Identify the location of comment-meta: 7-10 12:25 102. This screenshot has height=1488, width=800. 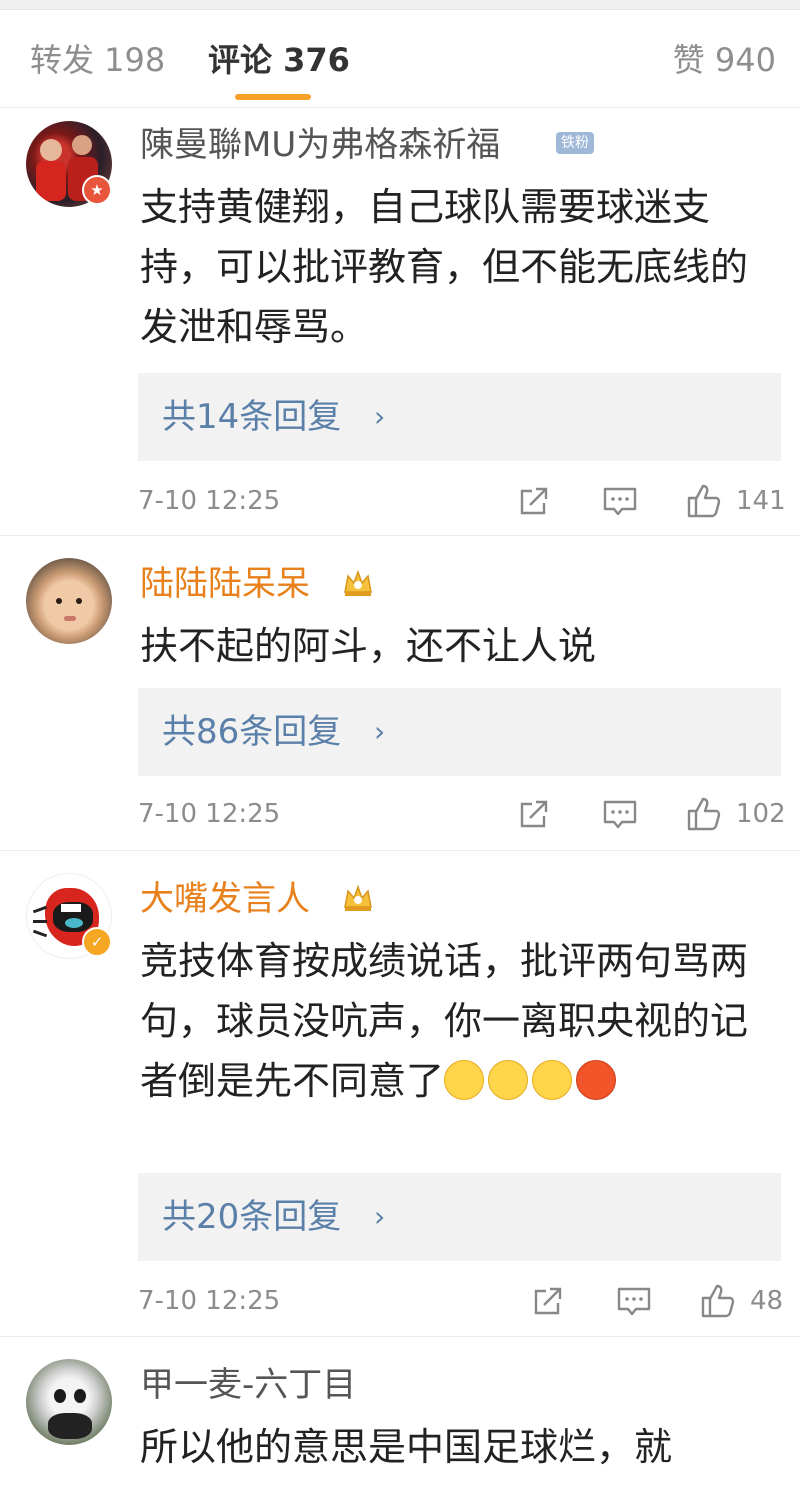
(400, 814).